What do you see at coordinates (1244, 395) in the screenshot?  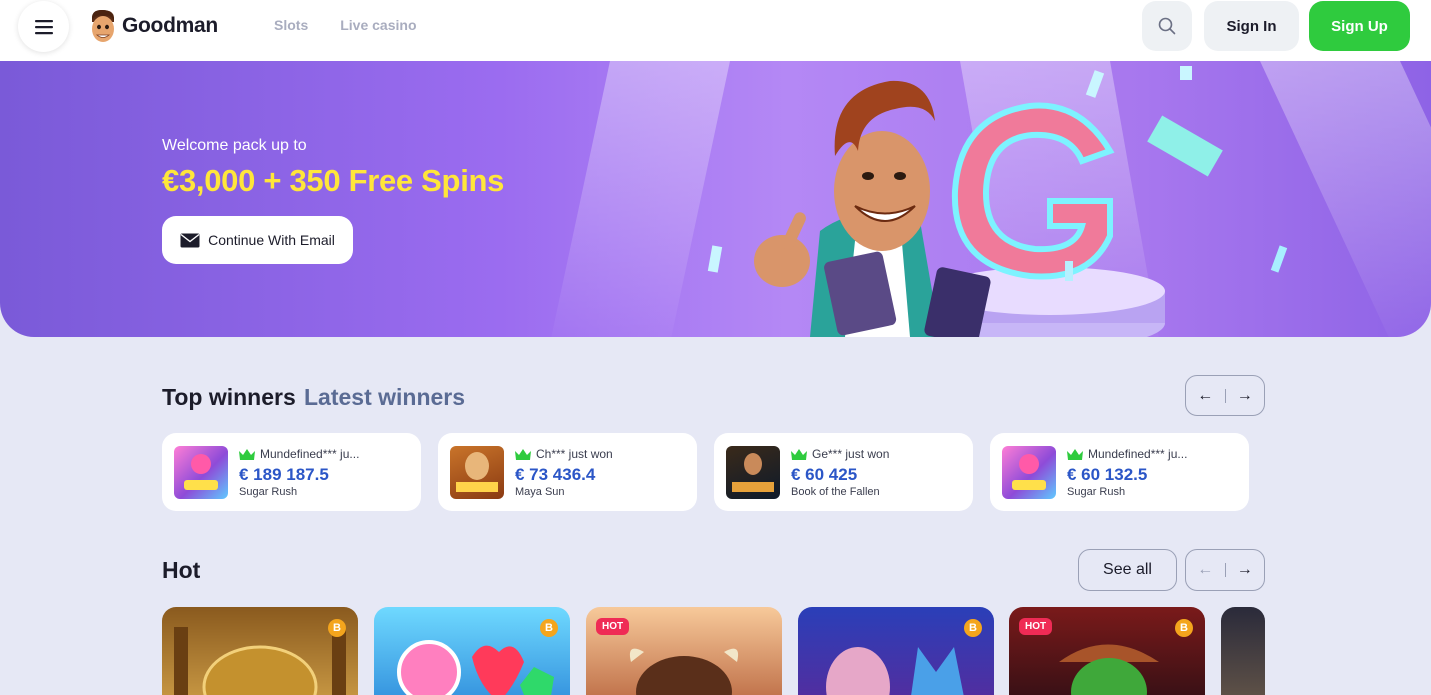 I see `winners-next-button: →` at bounding box center [1244, 395].